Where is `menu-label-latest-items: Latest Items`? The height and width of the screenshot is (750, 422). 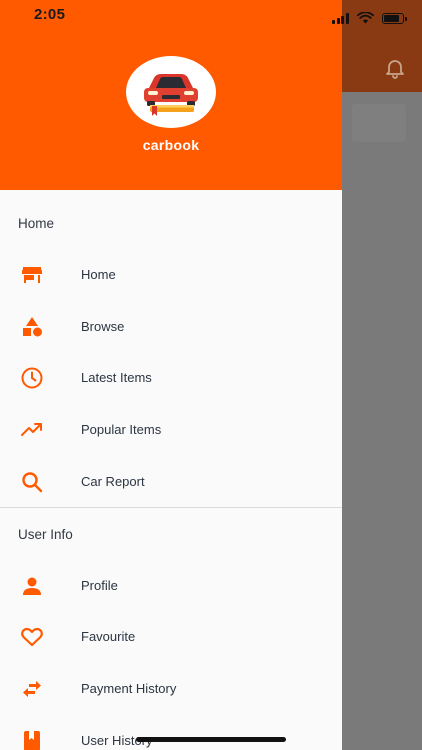 menu-label-latest-items: Latest Items is located at coordinates (116, 377).